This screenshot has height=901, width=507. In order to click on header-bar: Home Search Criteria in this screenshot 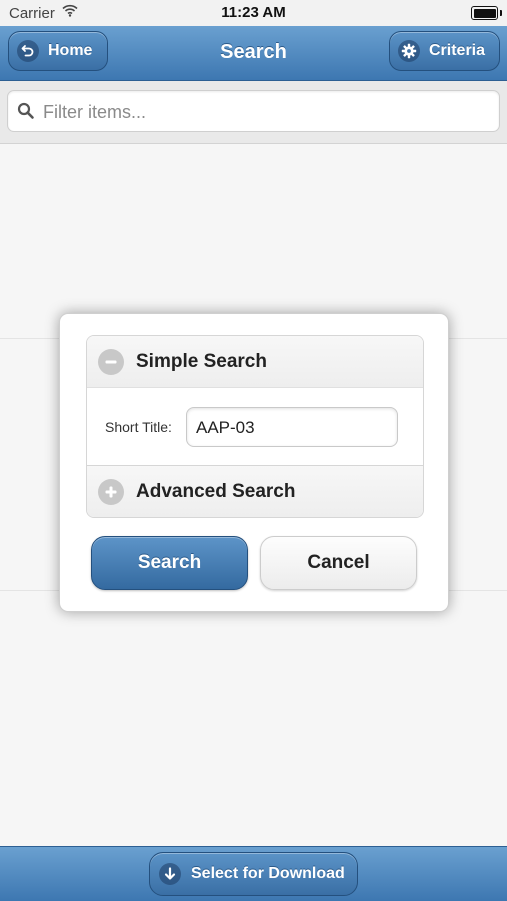, I will do `click(253, 53)`.